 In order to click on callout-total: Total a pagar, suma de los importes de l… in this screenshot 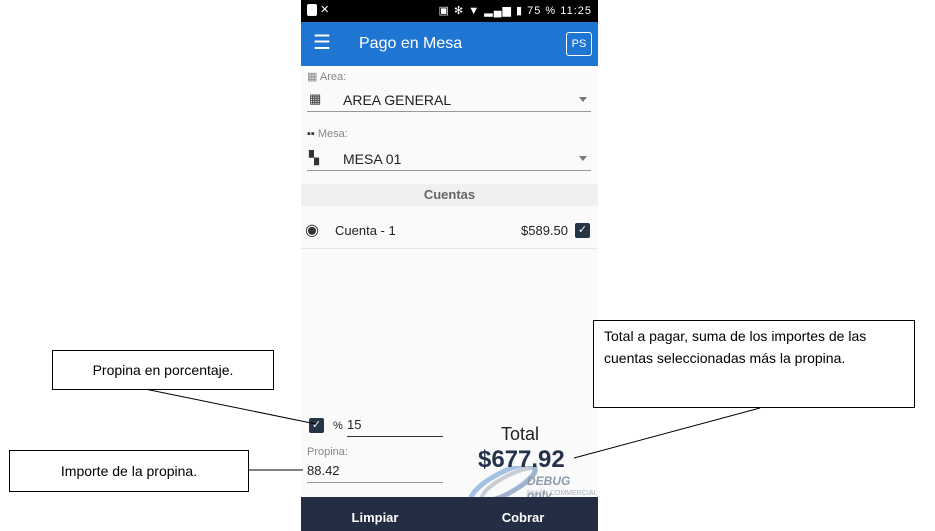, I will do `click(754, 364)`.